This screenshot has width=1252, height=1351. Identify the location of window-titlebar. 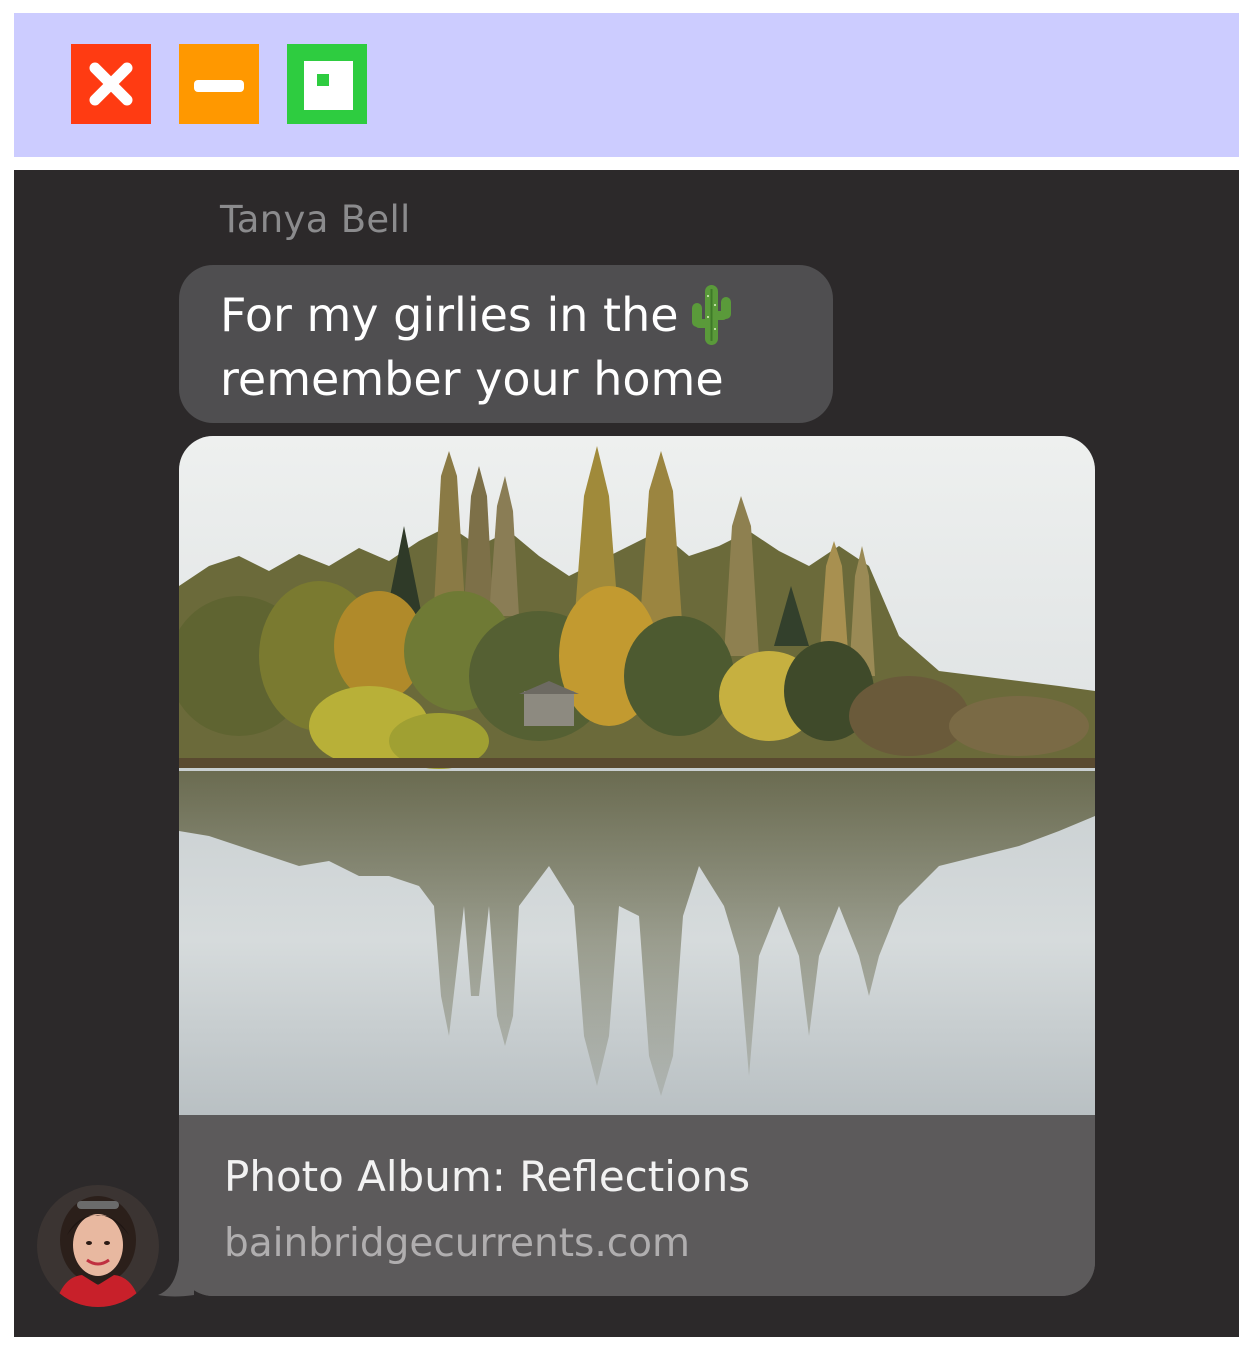
(626, 85).